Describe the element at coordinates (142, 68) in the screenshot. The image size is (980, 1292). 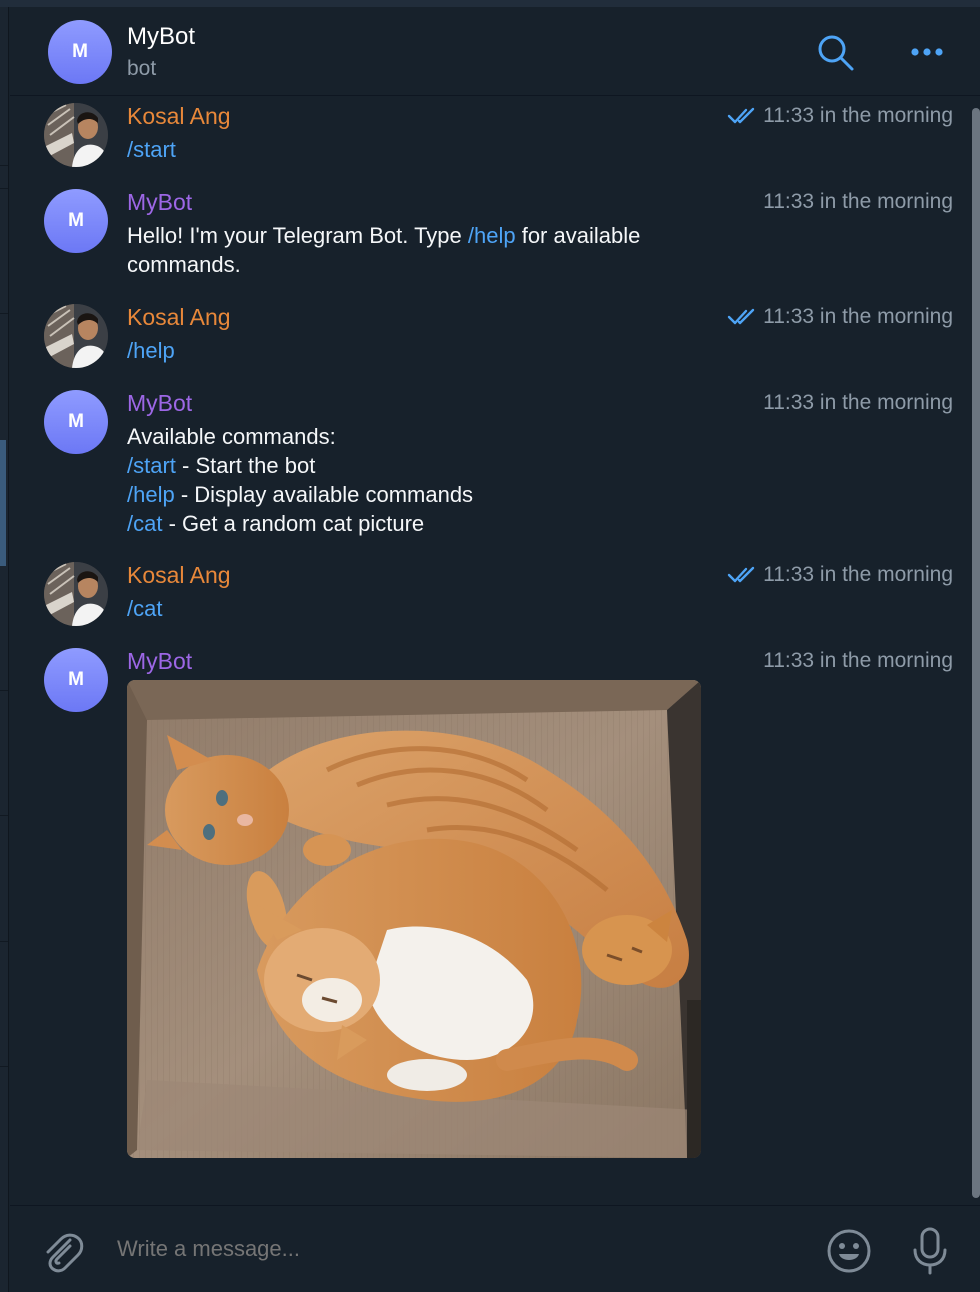
I see `chat-subtitle: bot` at that location.